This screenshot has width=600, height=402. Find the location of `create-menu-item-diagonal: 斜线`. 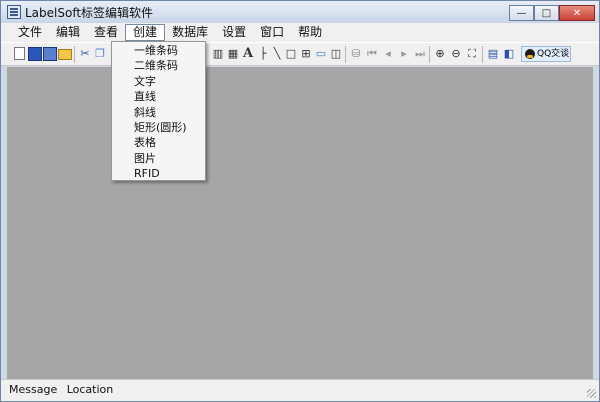

create-menu-item-diagonal: 斜线 is located at coordinates (158, 112).